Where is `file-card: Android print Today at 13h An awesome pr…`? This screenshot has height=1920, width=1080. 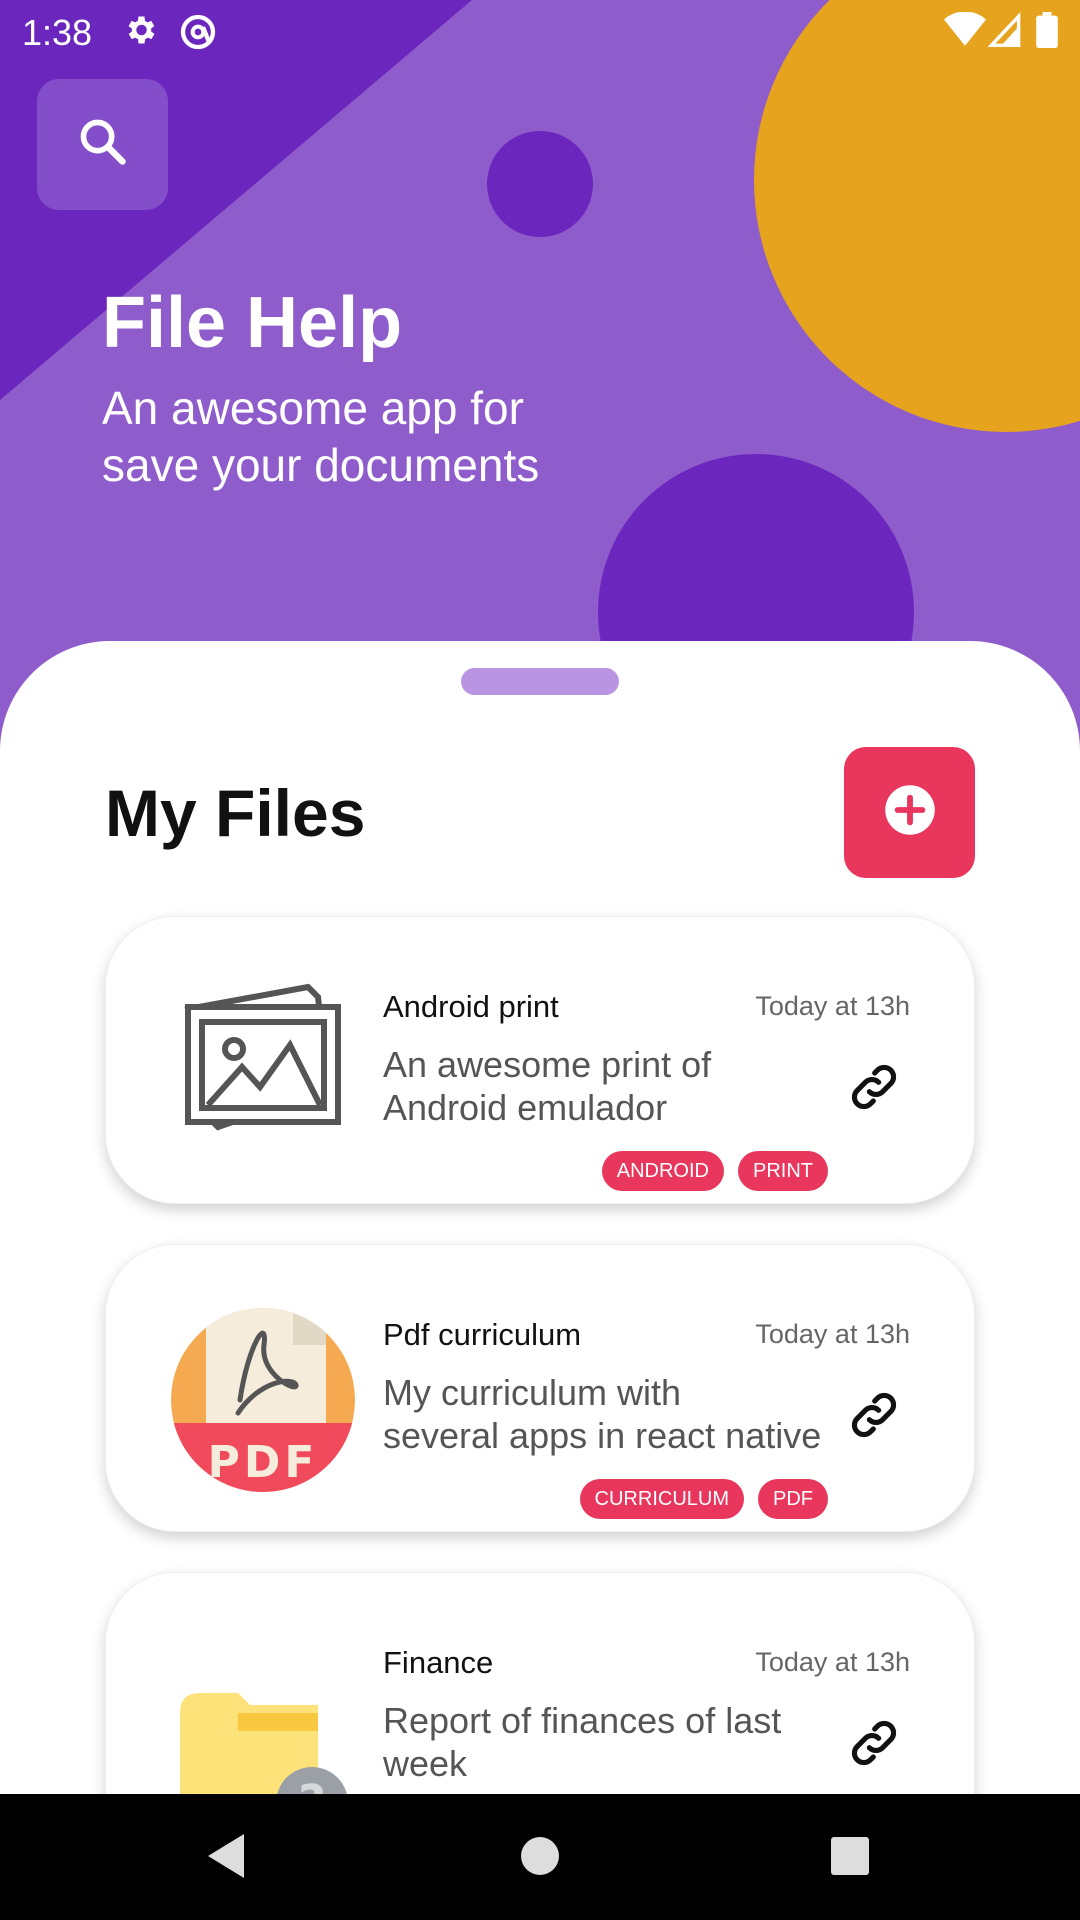
file-card: Android print Today at 13h An awesome pr… is located at coordinates (540, 1060).